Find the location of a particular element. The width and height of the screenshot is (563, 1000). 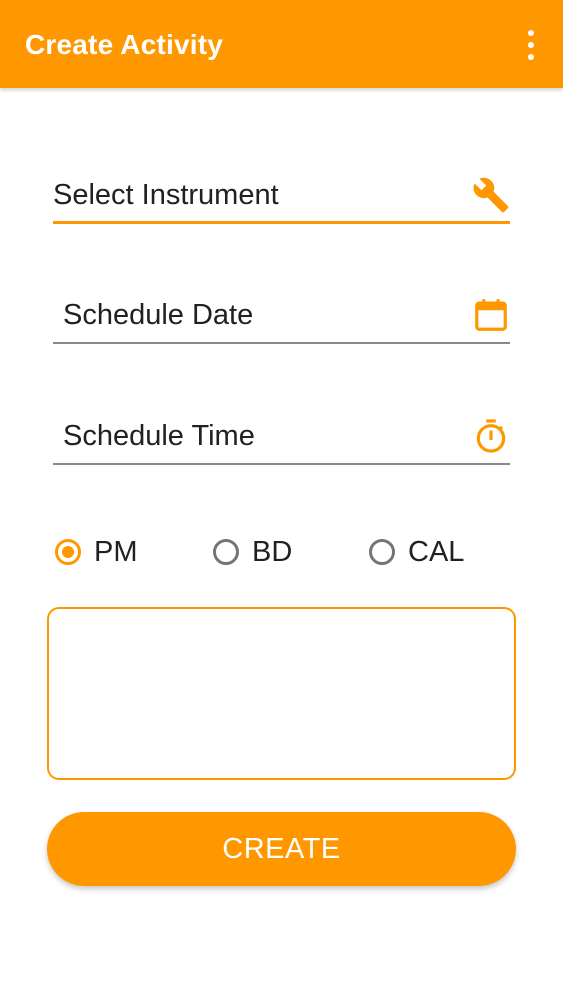

select-instrument-underline is located at coordinates (281, 222).